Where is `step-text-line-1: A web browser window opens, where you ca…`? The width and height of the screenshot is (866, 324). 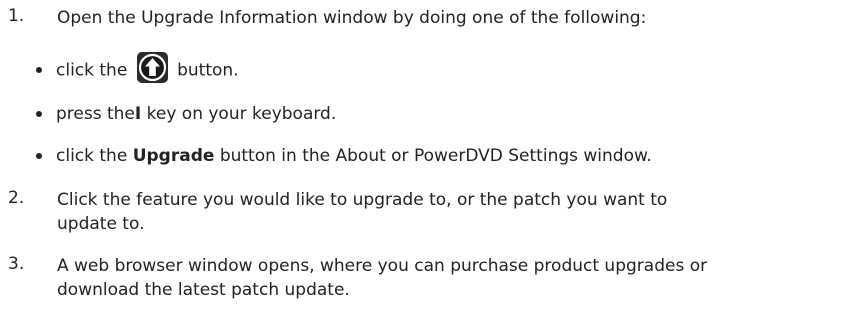 step-text-line-1: A web browser window opens, where you ca… is located at coordinates (382, 266).